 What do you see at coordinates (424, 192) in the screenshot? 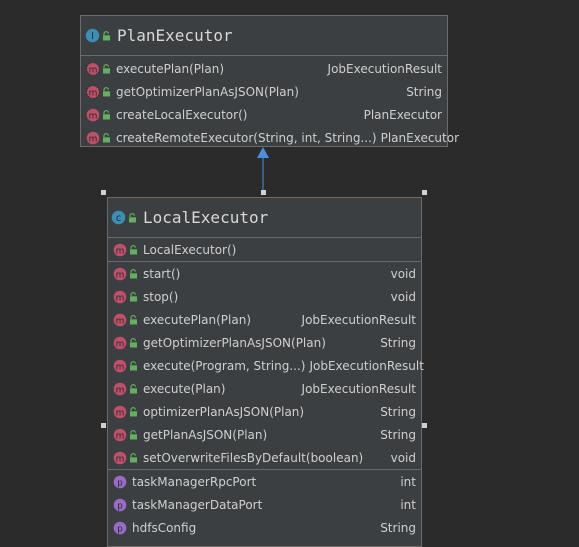
I see `selection-handle-top-right` at bounding box center [424, 192].